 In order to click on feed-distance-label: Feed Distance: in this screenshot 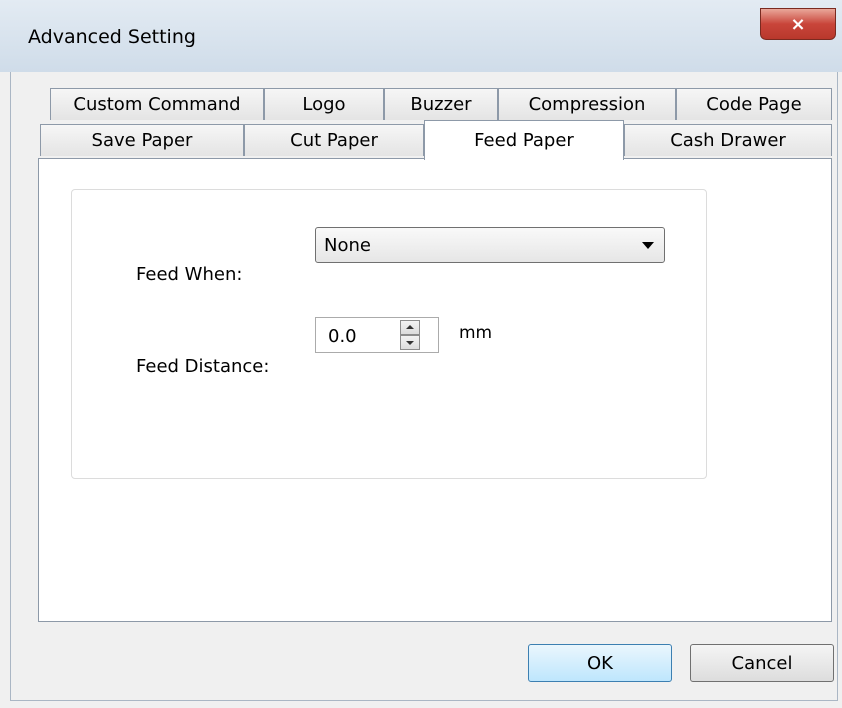, I will do `click(203, 366)`.